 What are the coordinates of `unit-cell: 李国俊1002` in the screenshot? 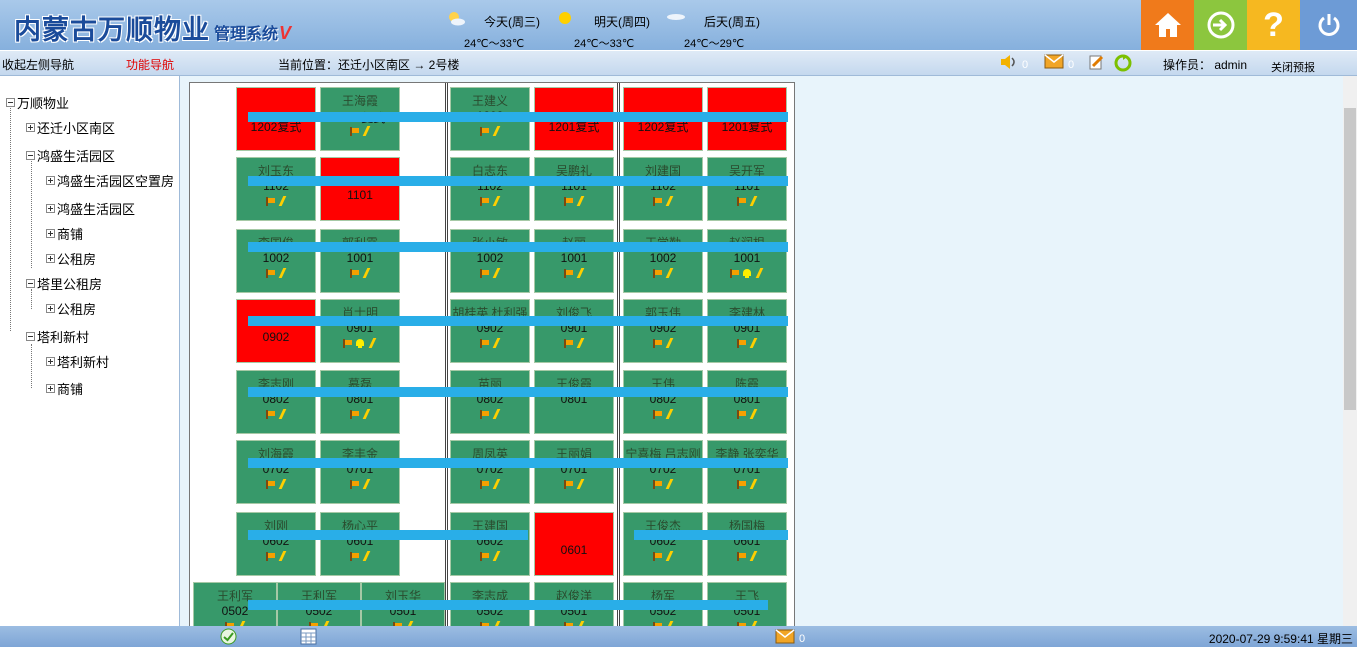 It's located at (276, 261).